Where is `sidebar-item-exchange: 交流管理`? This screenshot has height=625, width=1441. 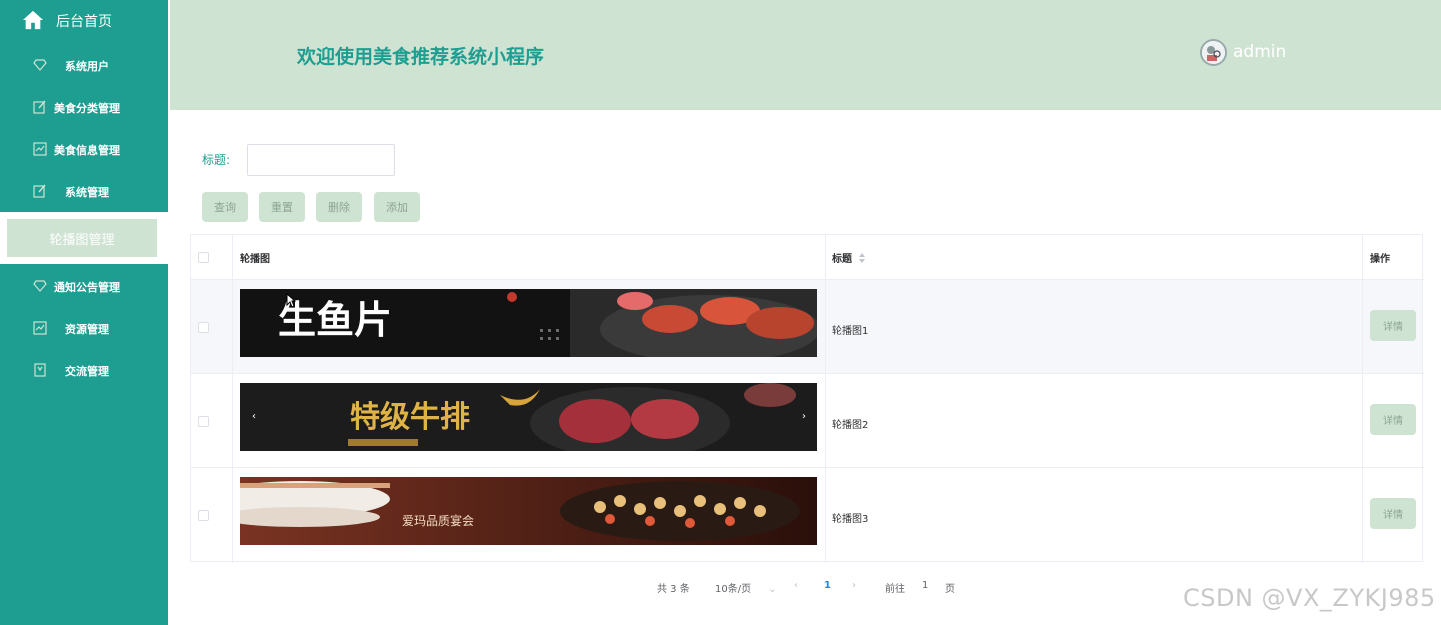 sidebar-item-exchange: 交流管理 is located at coordinates (84, 370).